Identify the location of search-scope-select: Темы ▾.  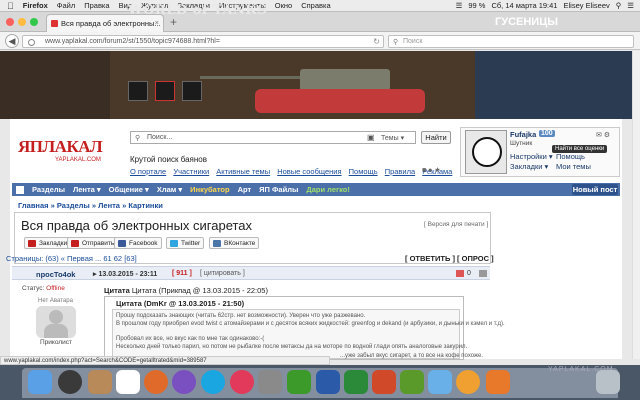
(392, 138).